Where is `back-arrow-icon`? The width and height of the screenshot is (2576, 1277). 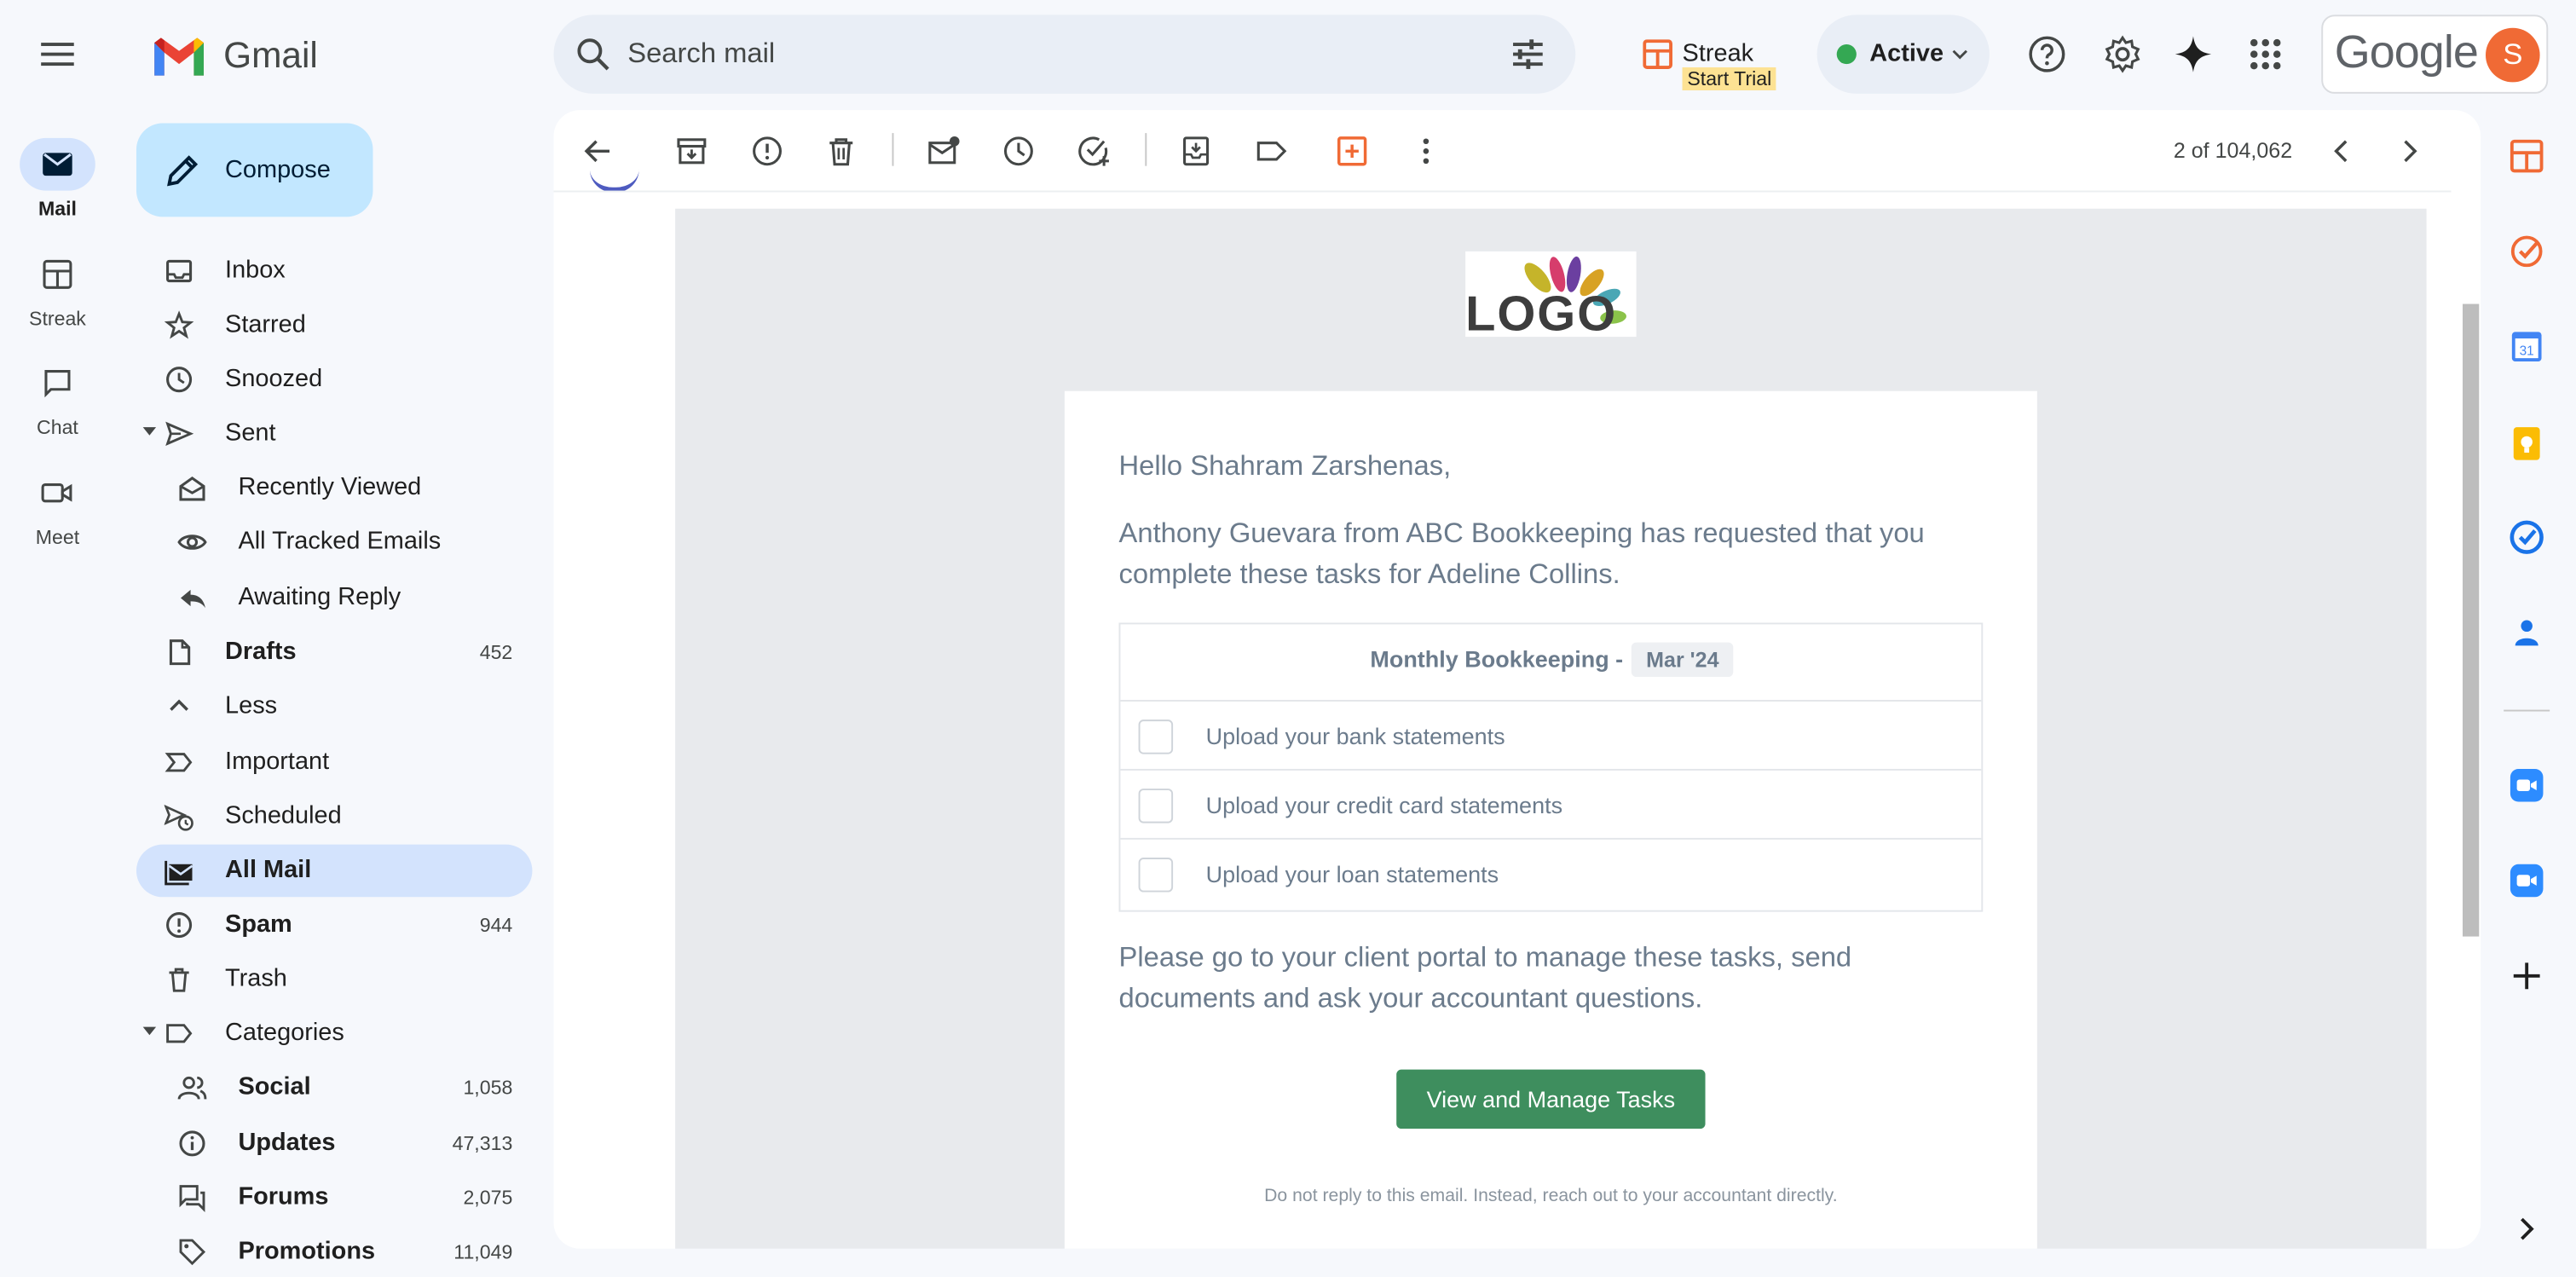
back-arrow-icon is located at coordinates (597, 151).